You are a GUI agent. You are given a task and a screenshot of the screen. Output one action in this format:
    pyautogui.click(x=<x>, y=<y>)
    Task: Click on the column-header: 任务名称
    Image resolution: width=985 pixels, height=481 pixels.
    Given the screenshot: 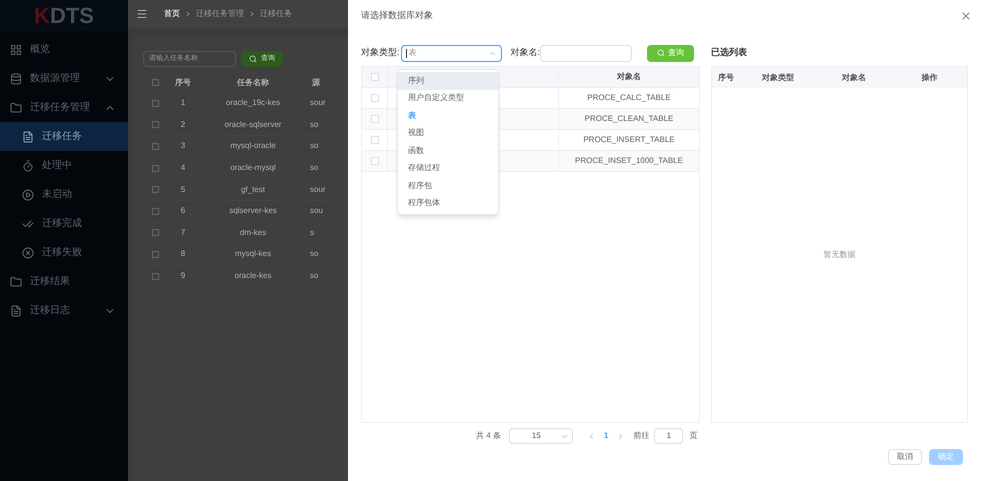 What is the action you would take?
    pyautogui.click(x=253, y=82)
    